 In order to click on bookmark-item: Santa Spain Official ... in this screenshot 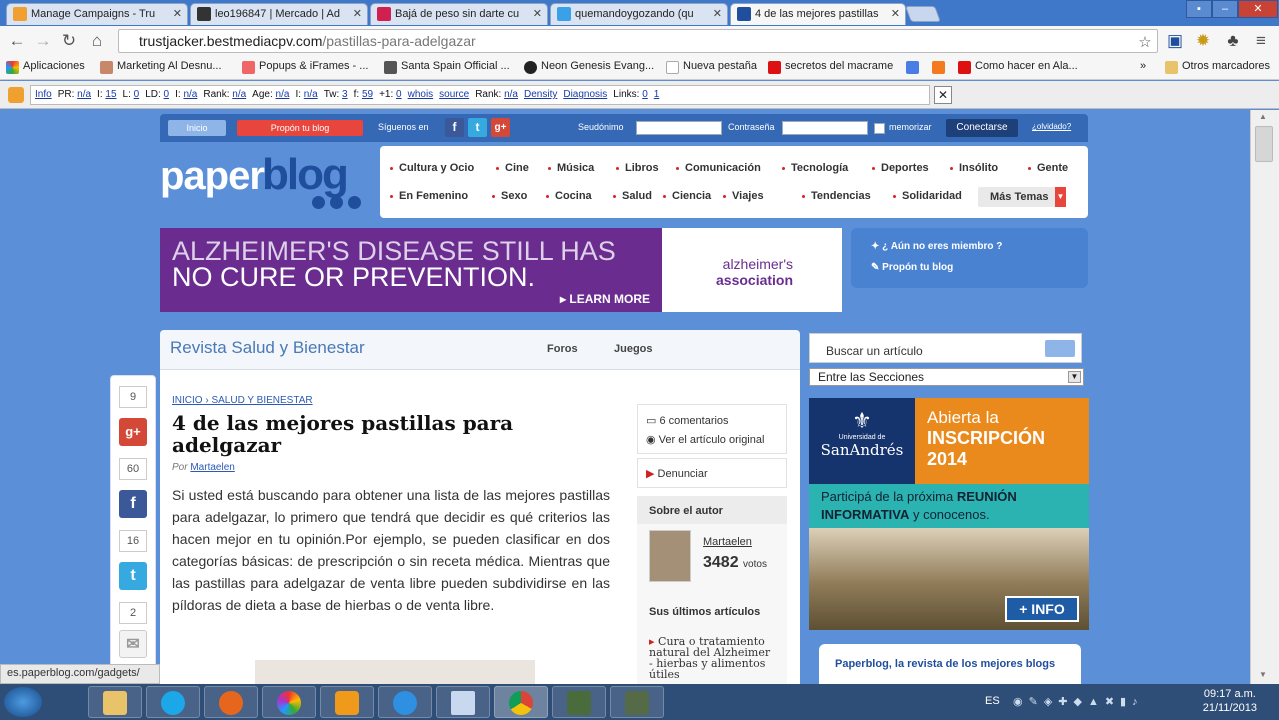, I will do `click(447, 67)`.